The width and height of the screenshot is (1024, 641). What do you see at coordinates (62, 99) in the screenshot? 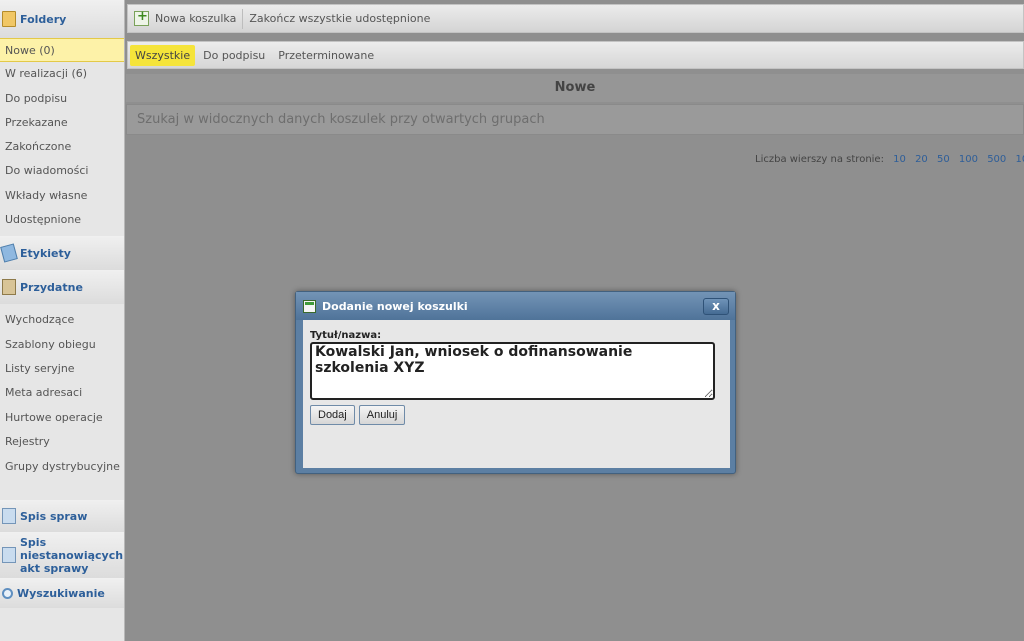
I see `sidebar-item-do-podpisu: Do podpisu` at bounding box center [62, 99].